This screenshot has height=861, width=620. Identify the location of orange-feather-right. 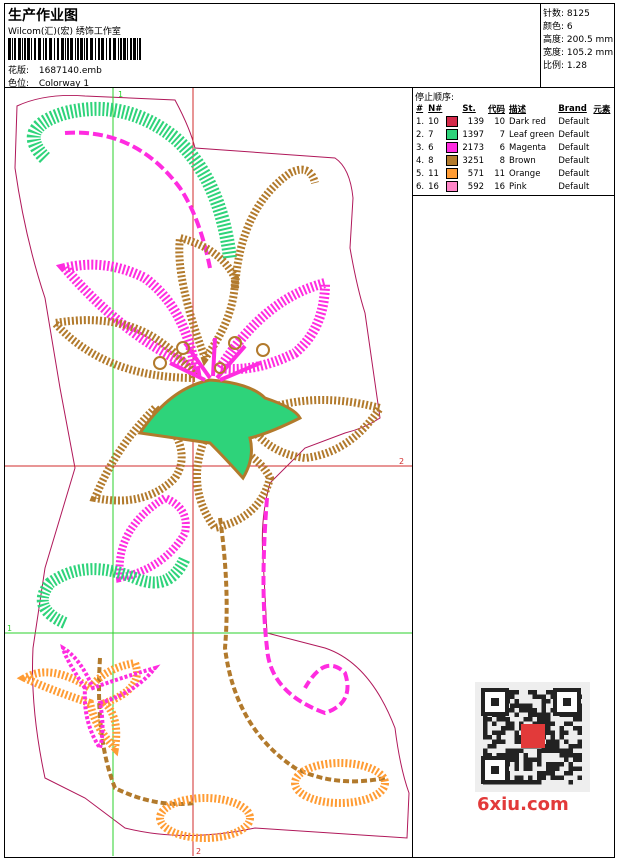
(340, 783).